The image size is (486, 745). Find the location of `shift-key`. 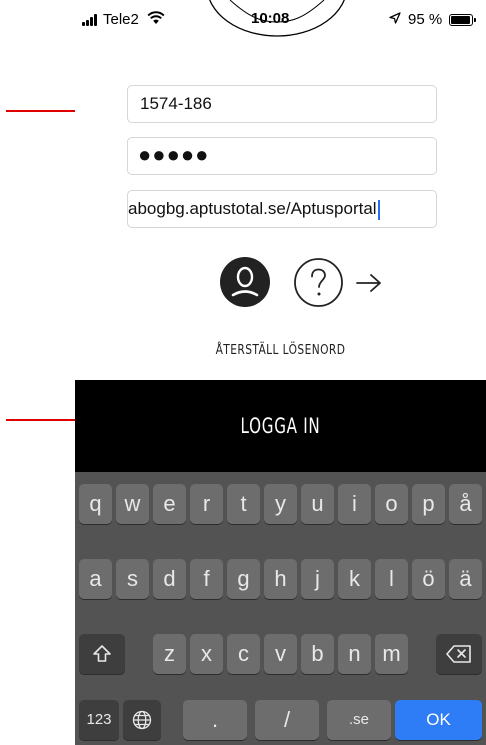

shift-key is located at coordinates (102, 654).